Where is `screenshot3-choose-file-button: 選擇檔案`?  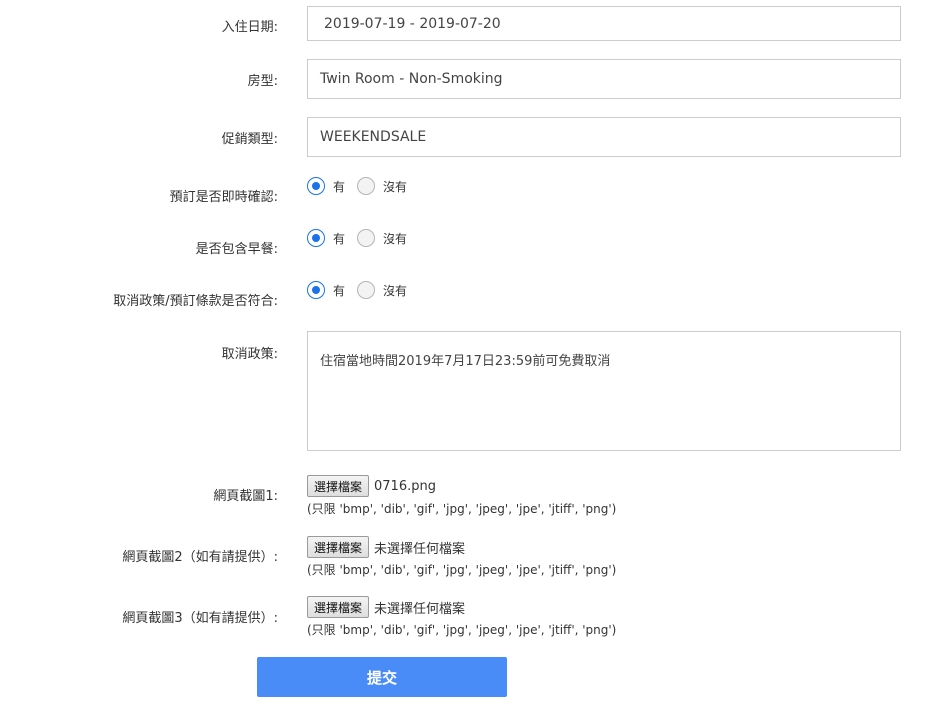 screenshot3-choose-file-button: 選擇檔案 is located at coordinates (338, 607).